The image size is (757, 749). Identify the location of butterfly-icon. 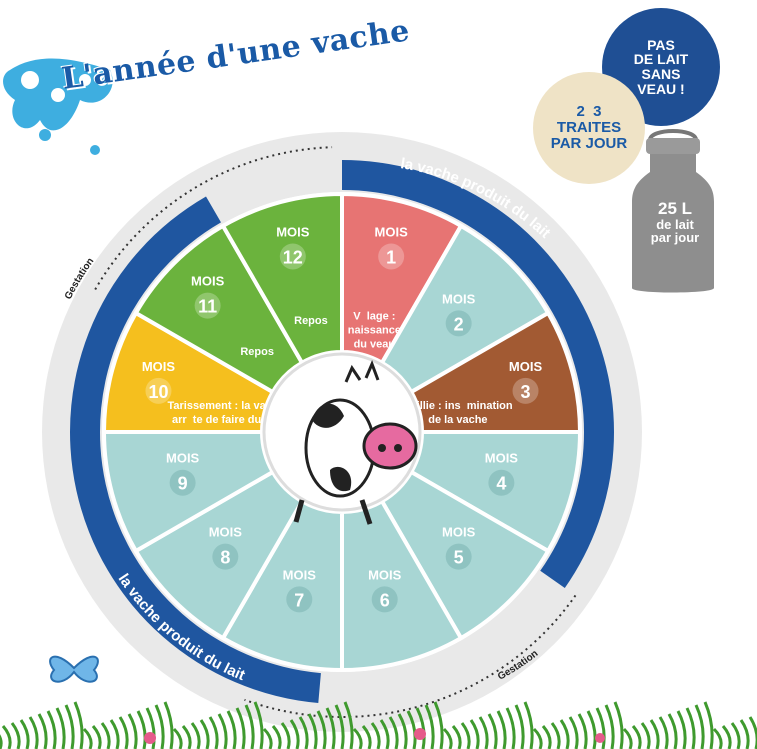
(74, 669).